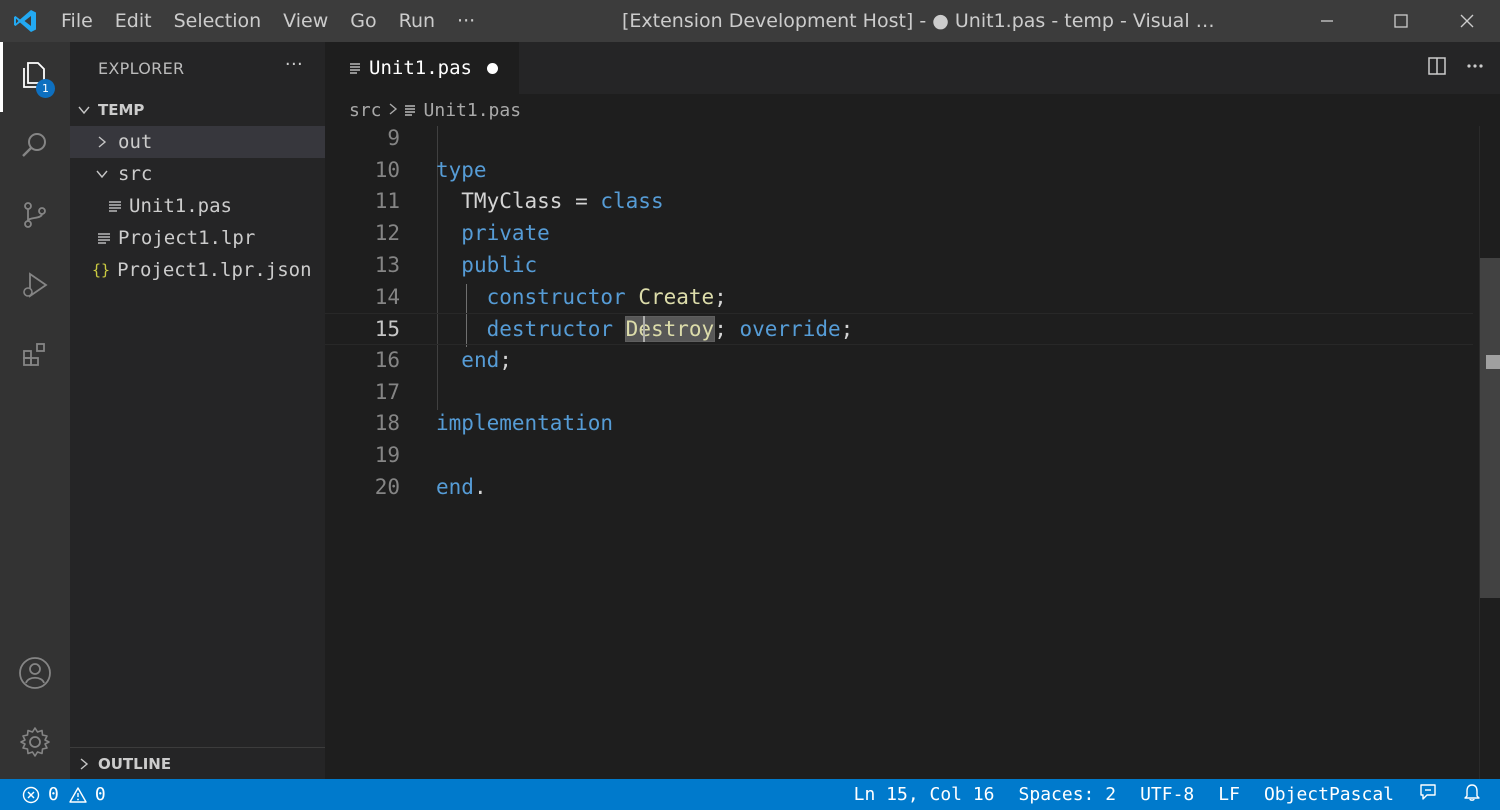 The width and height of the screenshot is (1500, 810). Describe the element at coordinates (1167, 794) in the screenshot. I see `encoding: UTF-8` at that location.